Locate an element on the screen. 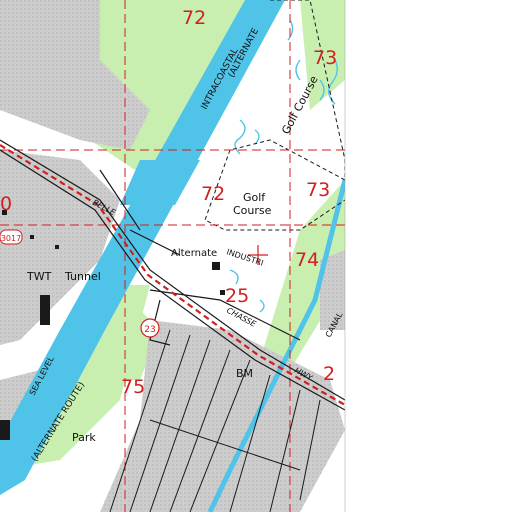 This screenshot has width=512, height=512. svg-text: 25 is located at coordinates (237, 296).